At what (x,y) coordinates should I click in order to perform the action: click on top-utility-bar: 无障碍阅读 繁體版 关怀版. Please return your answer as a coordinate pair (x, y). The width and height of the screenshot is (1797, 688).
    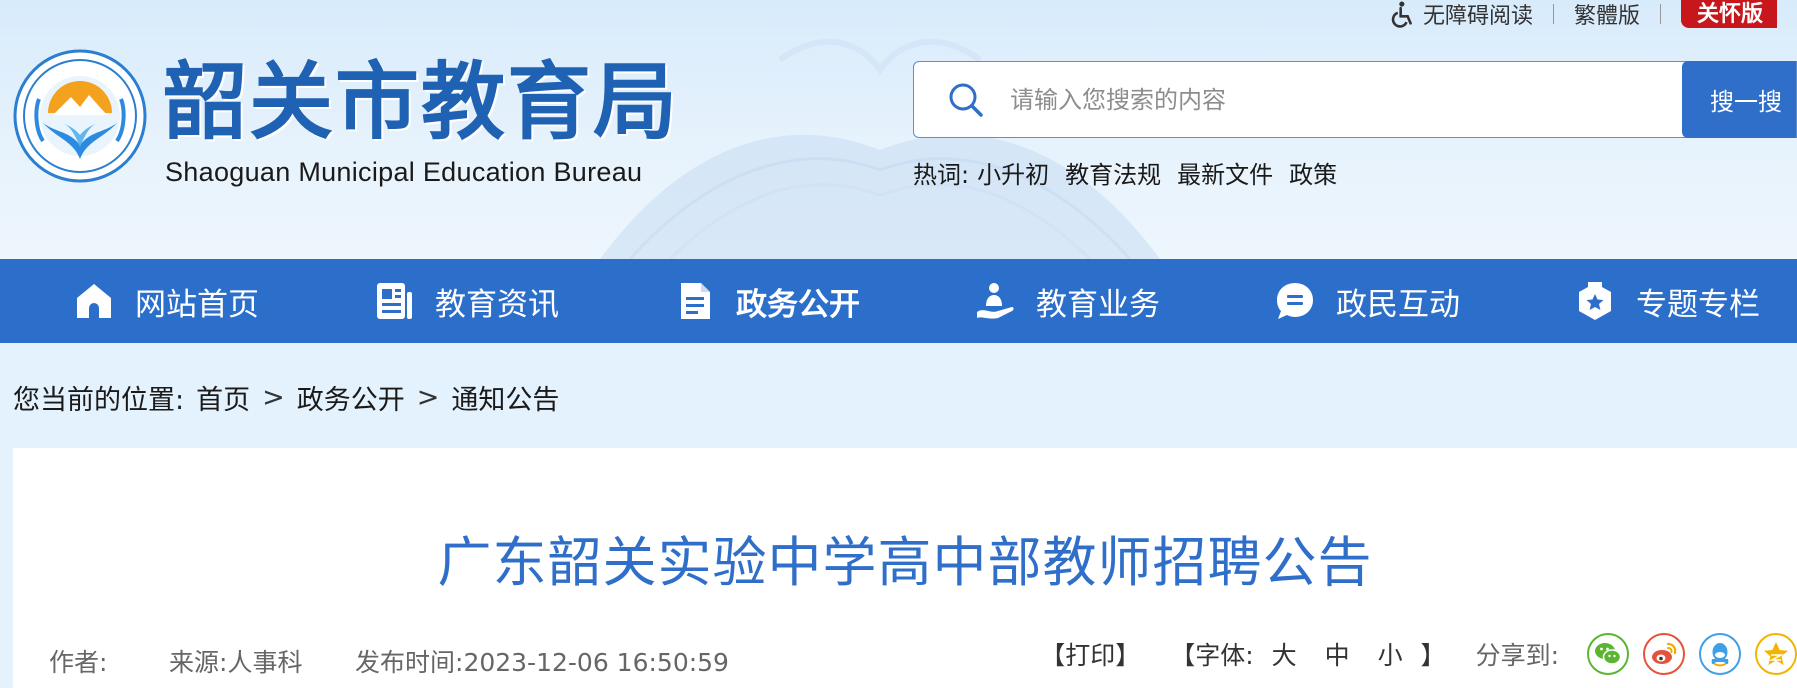
    Looking at the image, I should click on (1583, 15).